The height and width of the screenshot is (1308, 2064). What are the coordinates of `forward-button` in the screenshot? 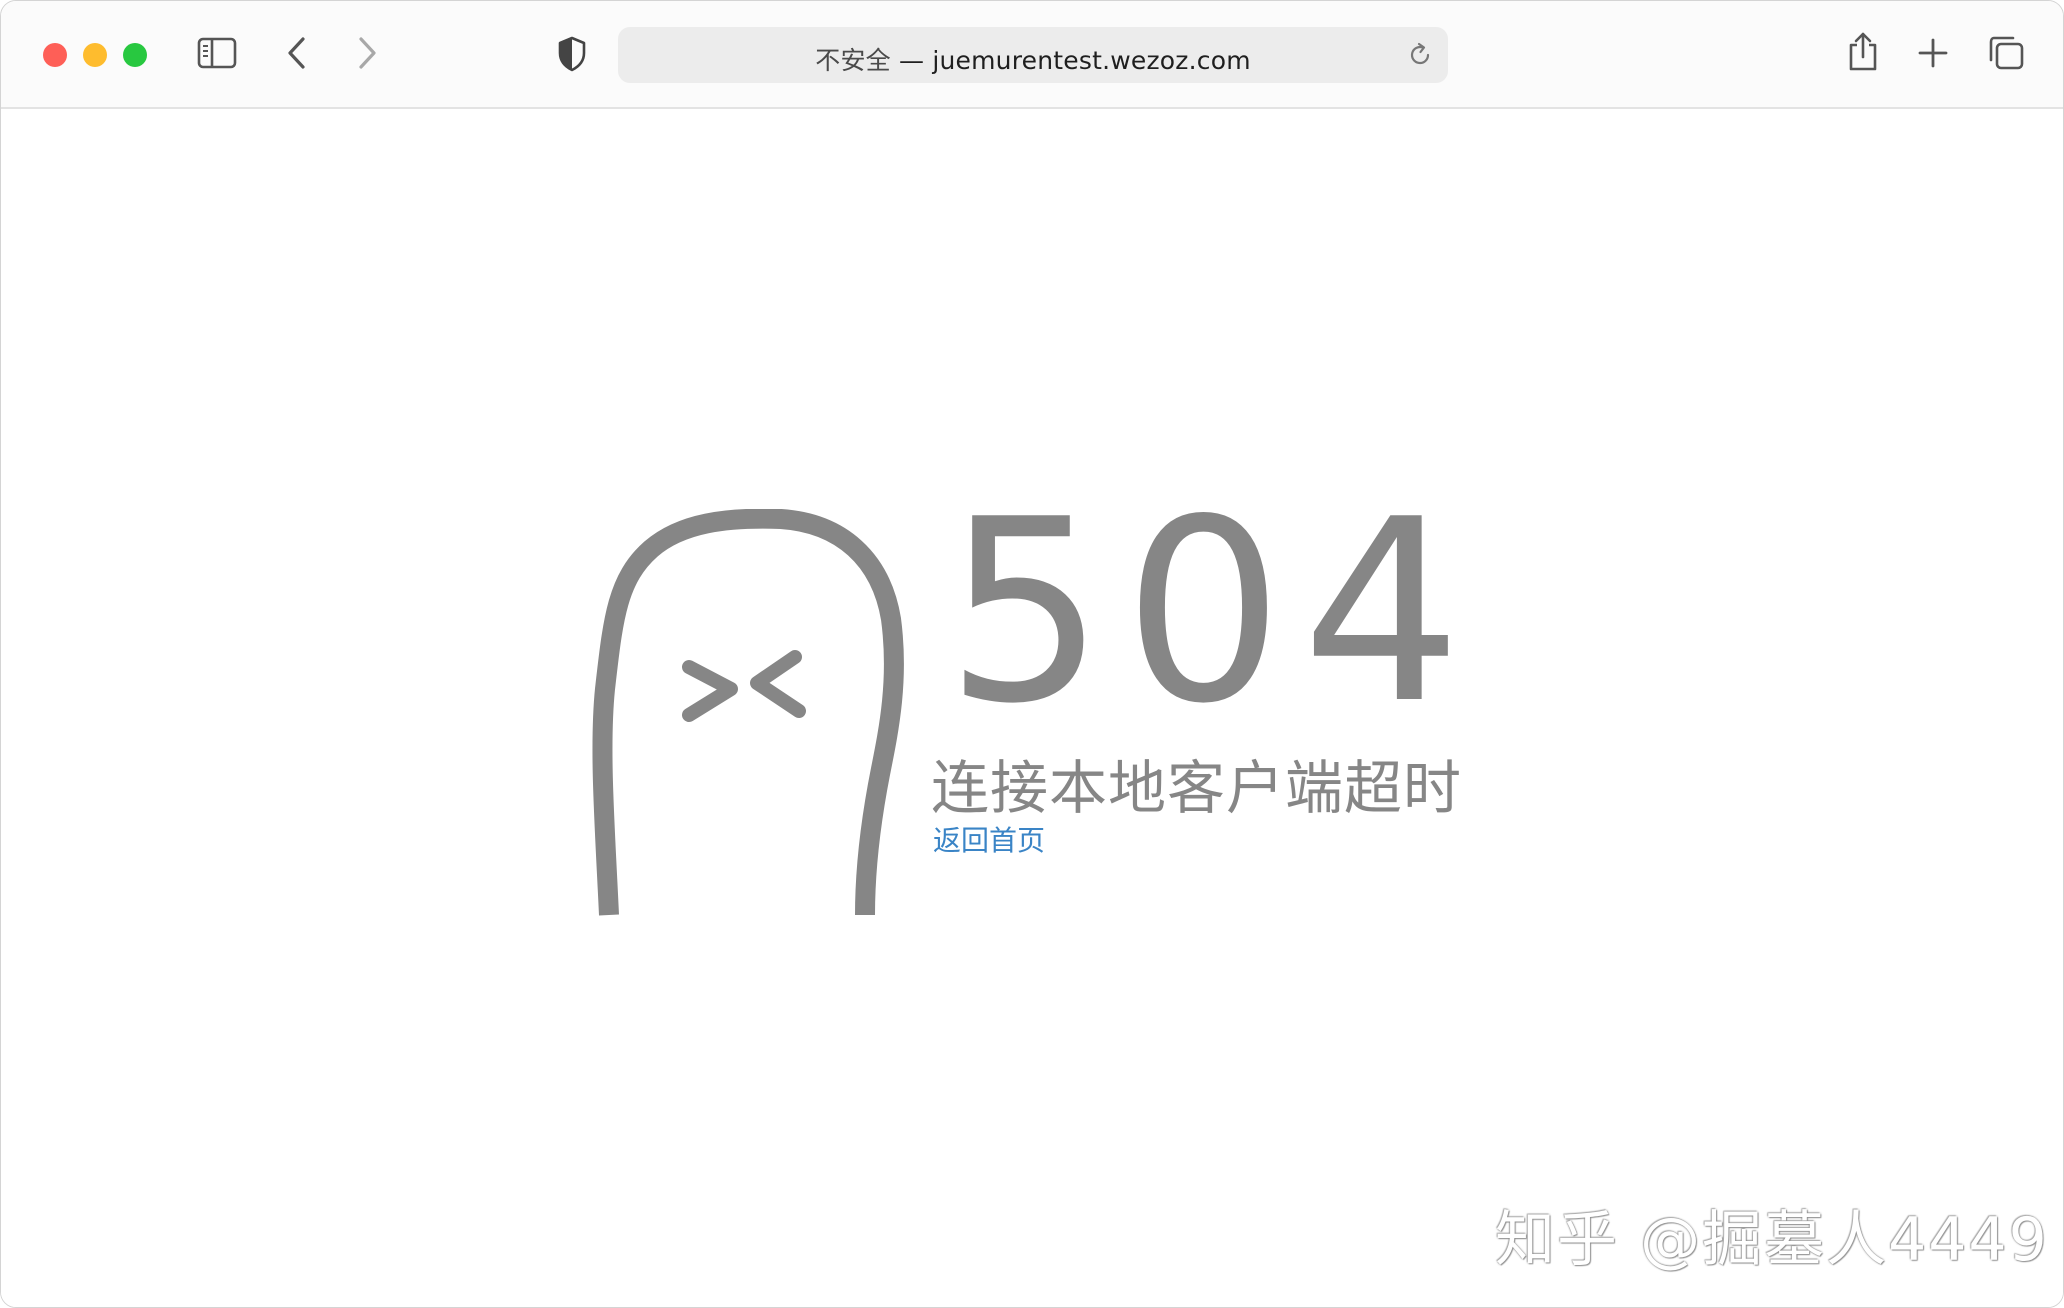 It's located at (367, 53).